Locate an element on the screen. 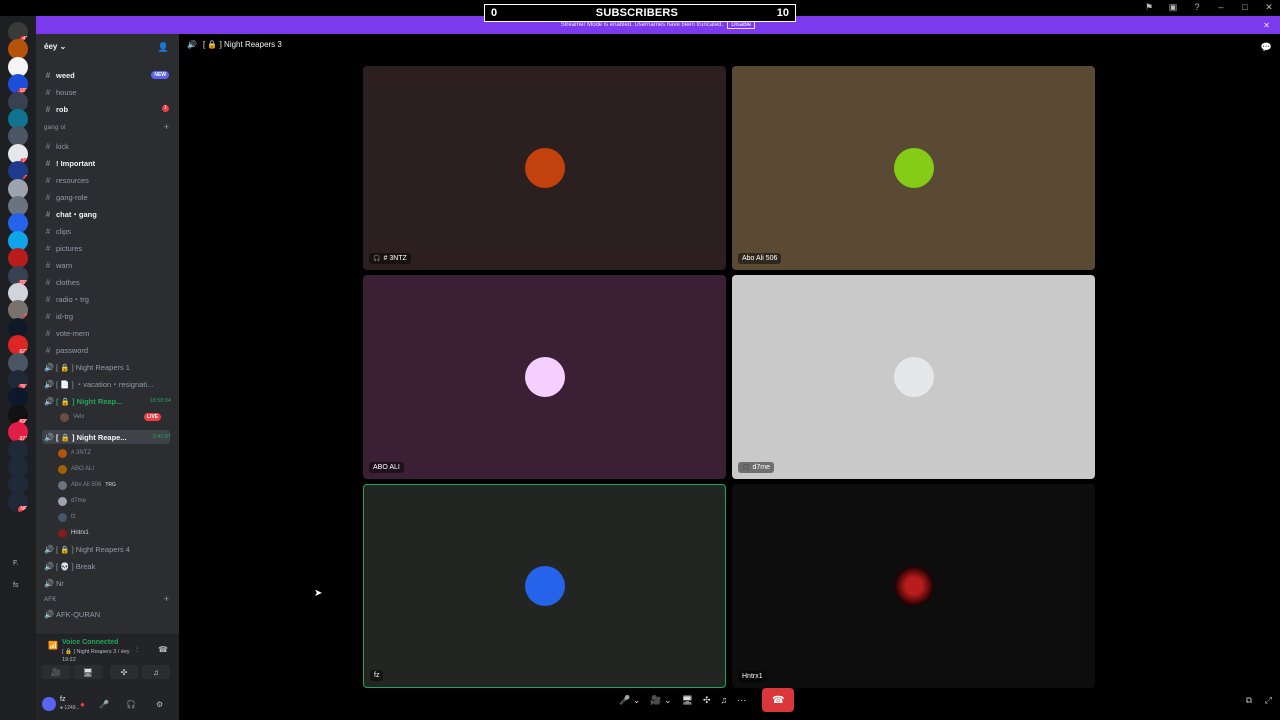 The height and width of the screenshot is (720, 1280). participant-tile: 🎧 d7me is located at coordinates (913, 377).